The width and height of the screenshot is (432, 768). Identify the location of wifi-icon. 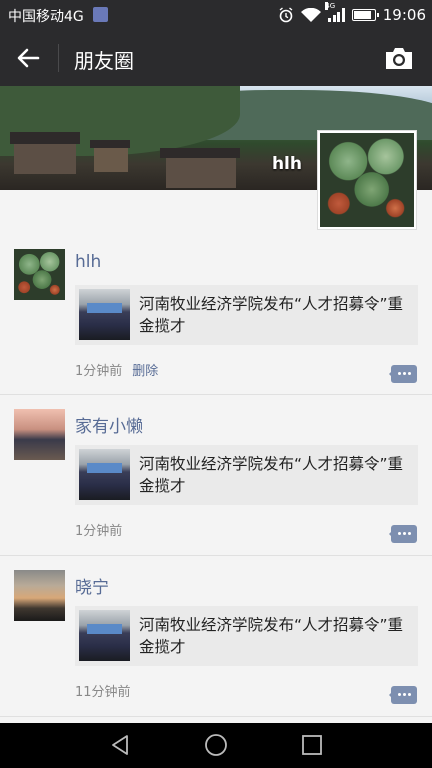
(311, 14).